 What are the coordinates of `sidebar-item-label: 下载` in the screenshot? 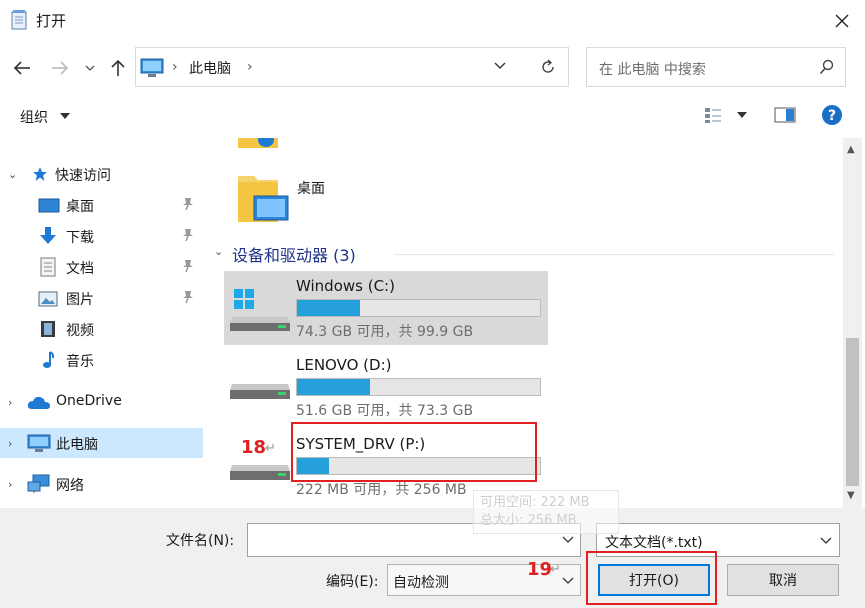 It's located at (80, 238).